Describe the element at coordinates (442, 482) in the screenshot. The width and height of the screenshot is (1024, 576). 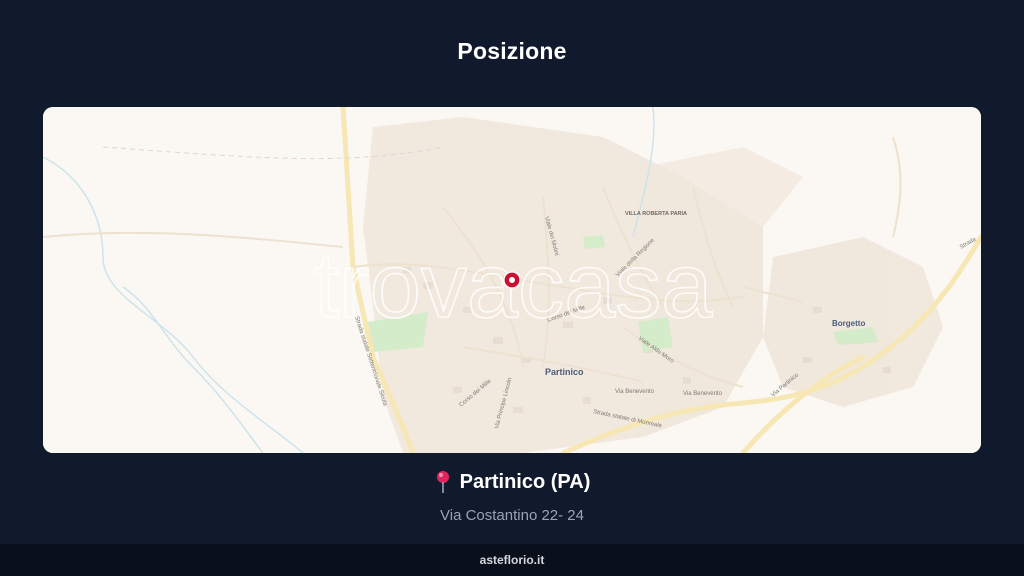
I see `round-pushpin-icon` at that location.